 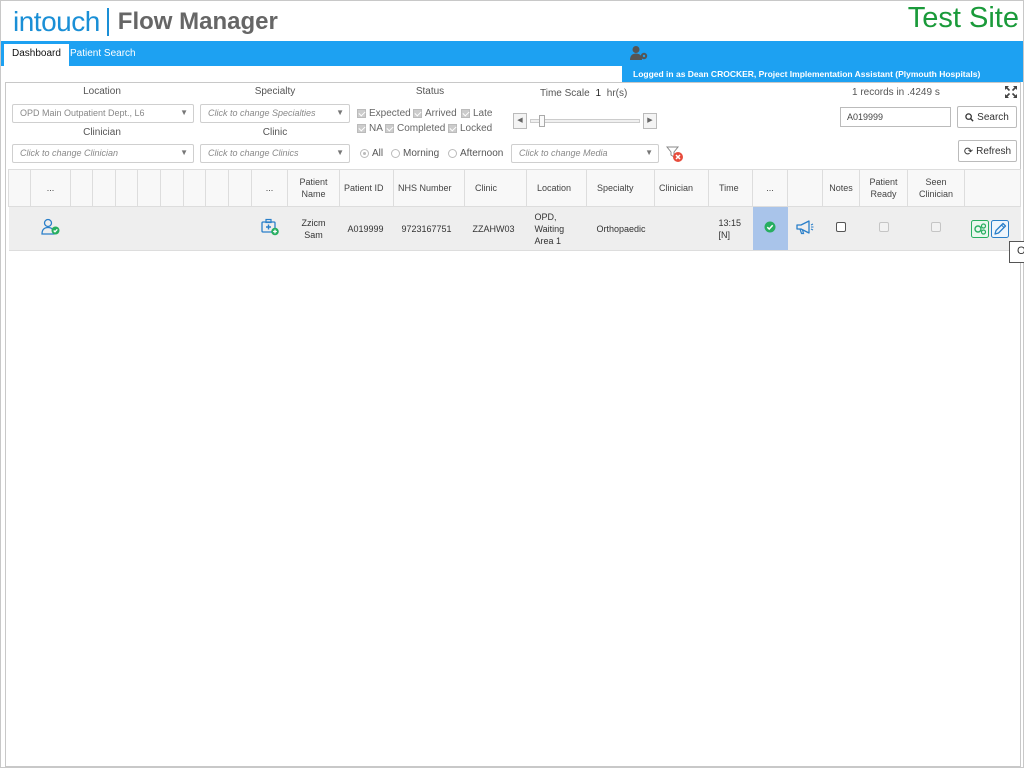 I want to click on status-completed-checkbox: Completed, so click(x=415, y=128).